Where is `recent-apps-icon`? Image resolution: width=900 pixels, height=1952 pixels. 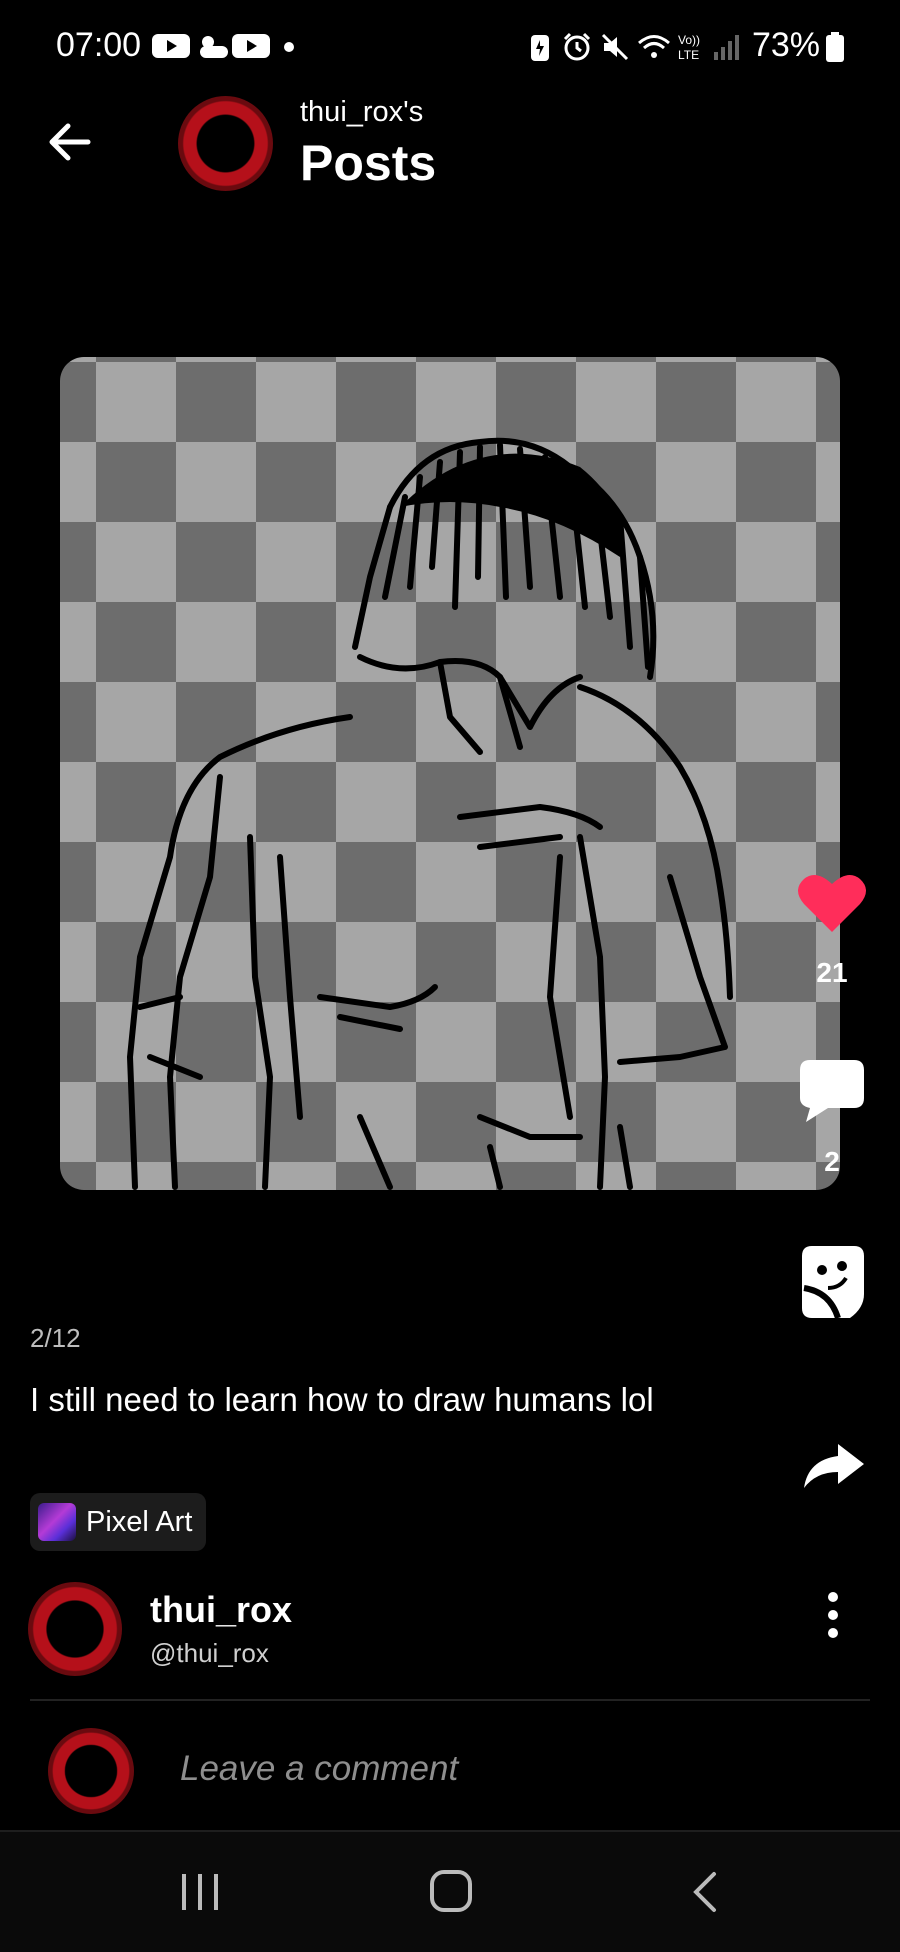
recent-apps-icon is located at coordinates (200, 1892).